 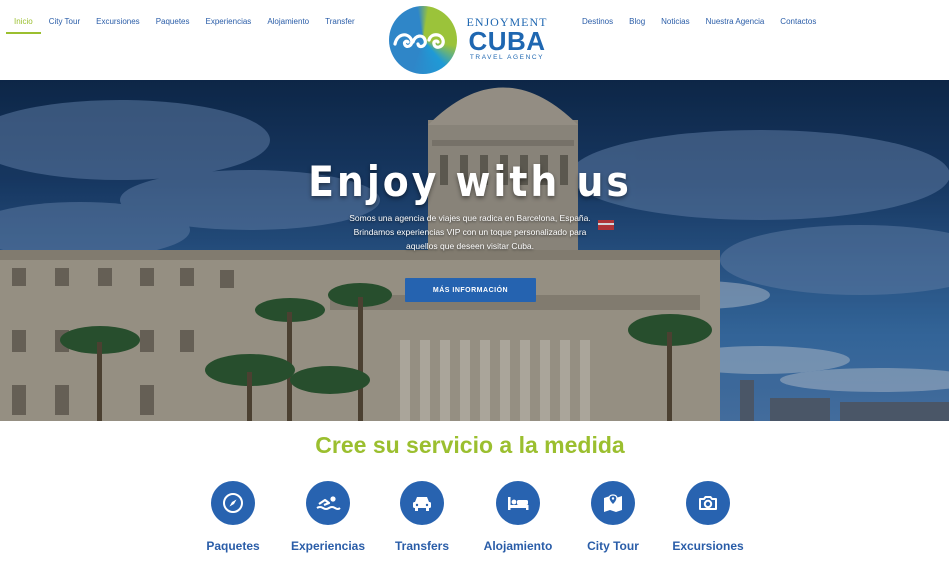 What do you see at coordinates (340, 25) in the screenshot?
I see `nav-item-transfer: Transfer` at bounding box center [340, 25].